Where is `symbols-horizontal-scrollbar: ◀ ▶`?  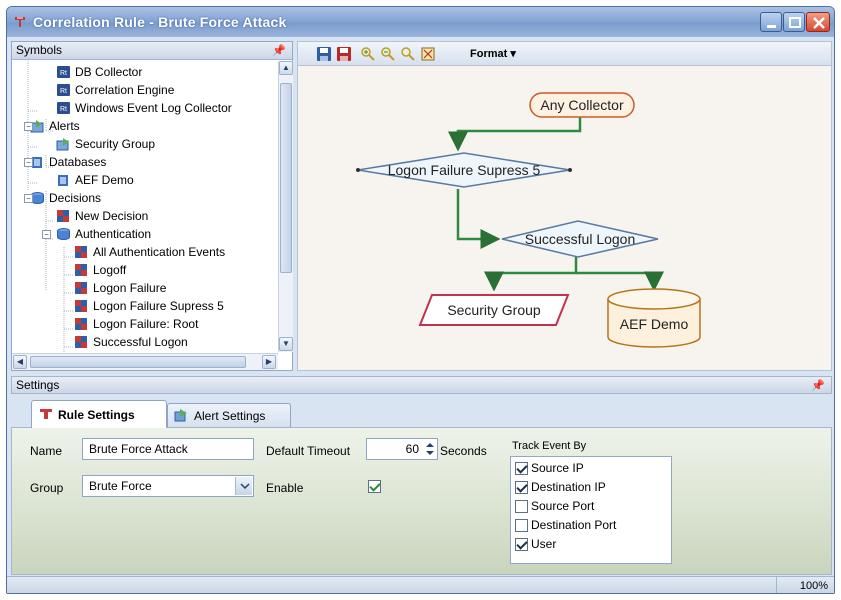 symbols-horizontal-scrollbar: ◀ ▶ is located at coordinates (145, 361).